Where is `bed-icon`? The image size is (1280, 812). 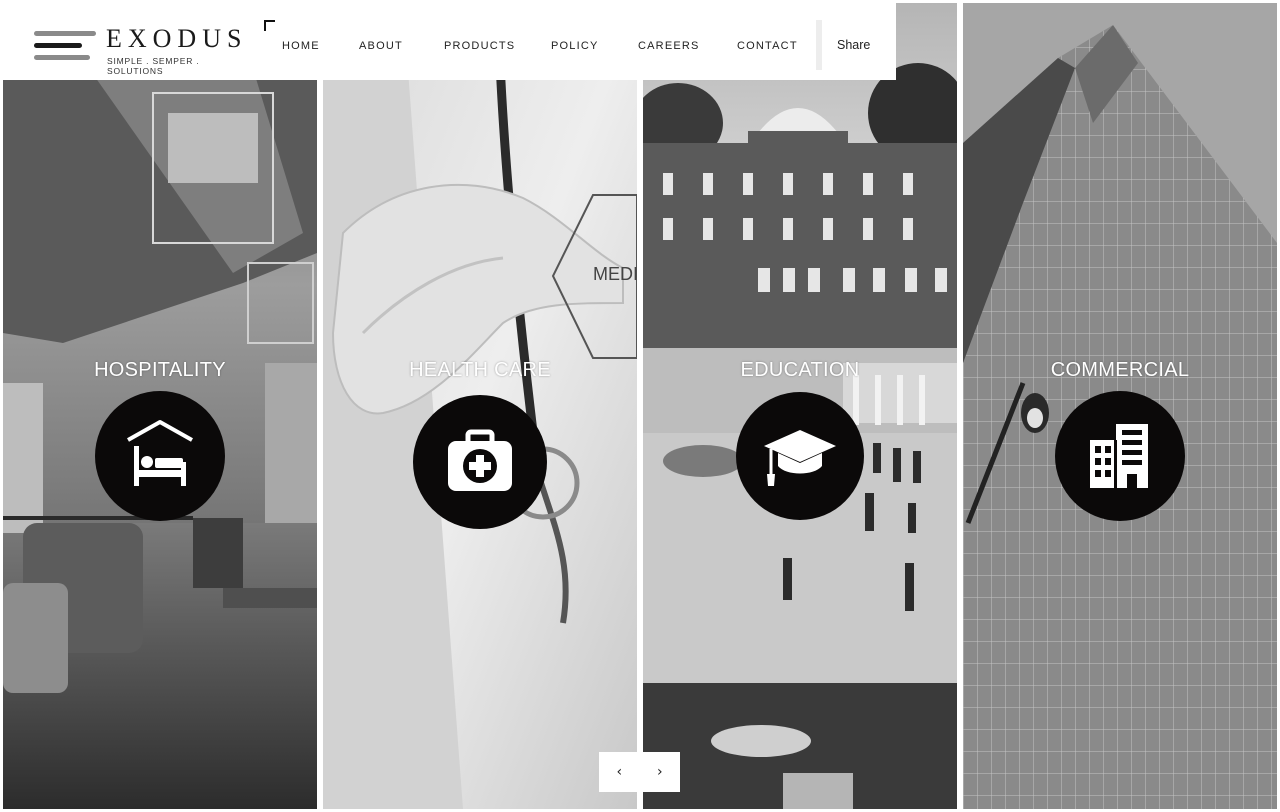
bed-icon is located at coordinates (160, 453).